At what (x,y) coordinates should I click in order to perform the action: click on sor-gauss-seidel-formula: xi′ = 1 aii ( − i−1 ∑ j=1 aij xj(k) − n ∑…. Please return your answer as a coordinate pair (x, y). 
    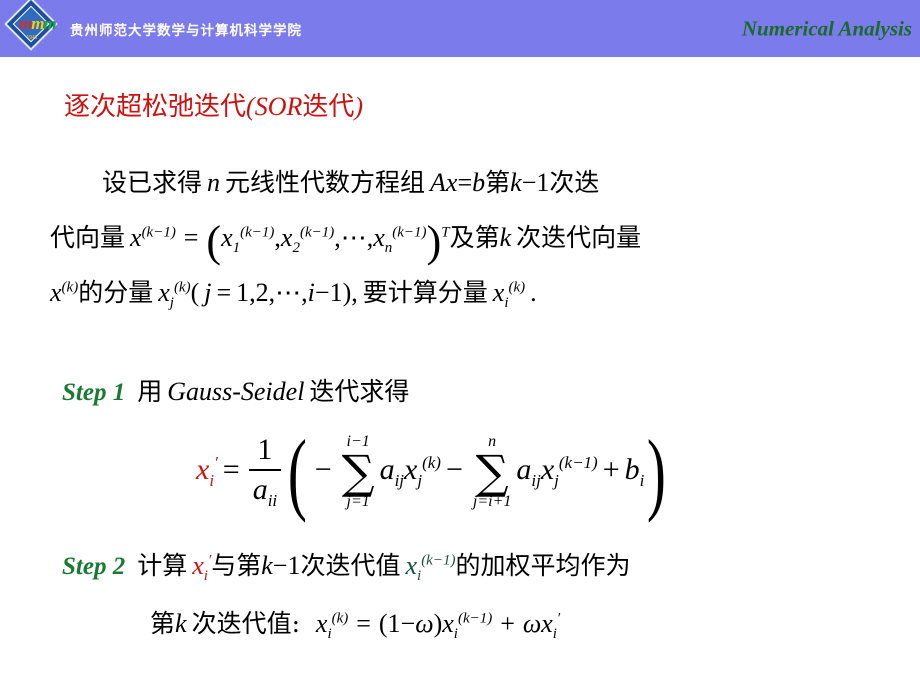
    Looking at the image, I should click on (431, 472).